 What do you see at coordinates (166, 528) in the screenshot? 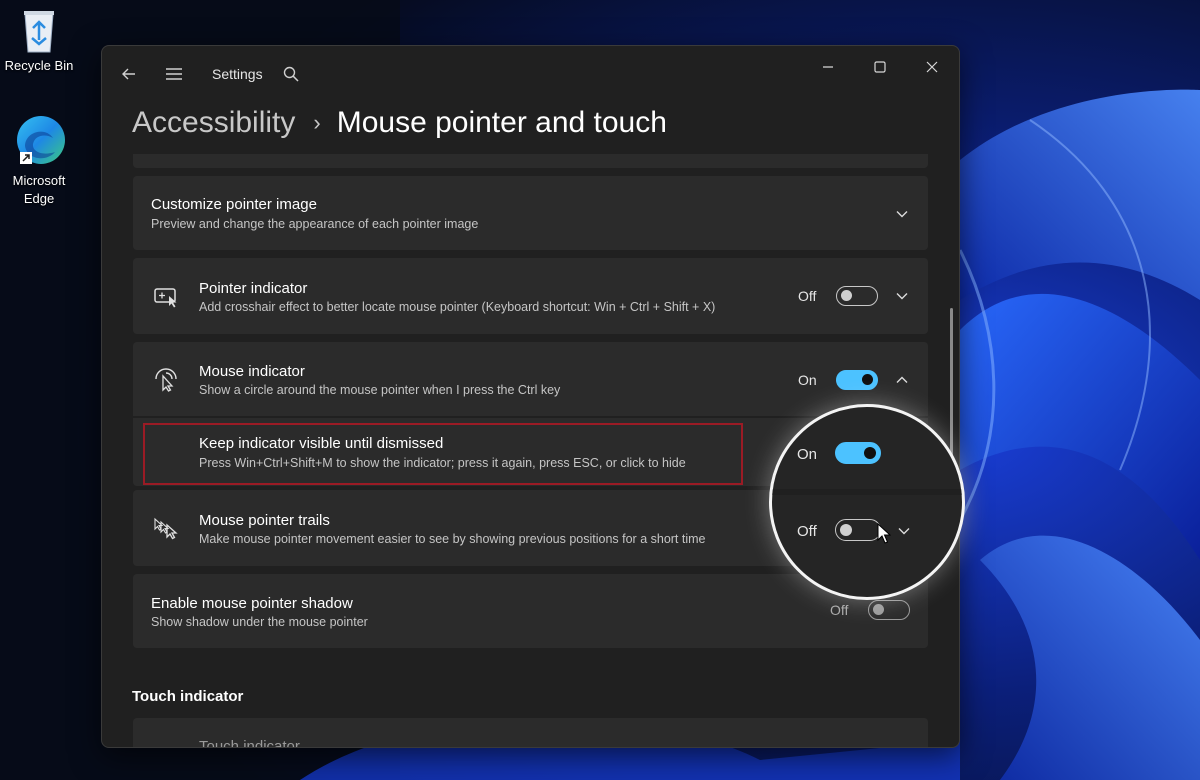
I see `pointer-trails-icon` at bounding box center [166, 528].